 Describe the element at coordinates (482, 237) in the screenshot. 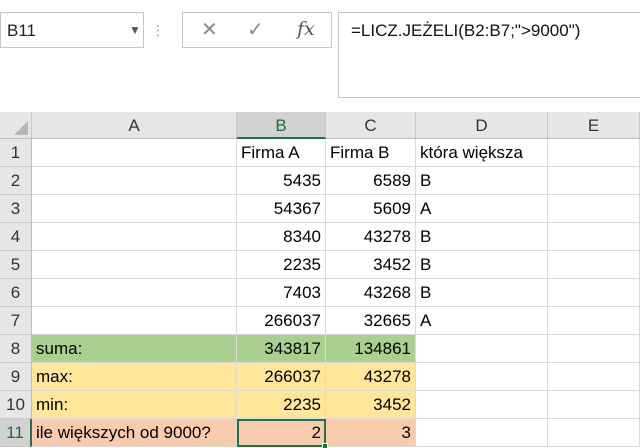

I see `cell-d4: B` at that location.